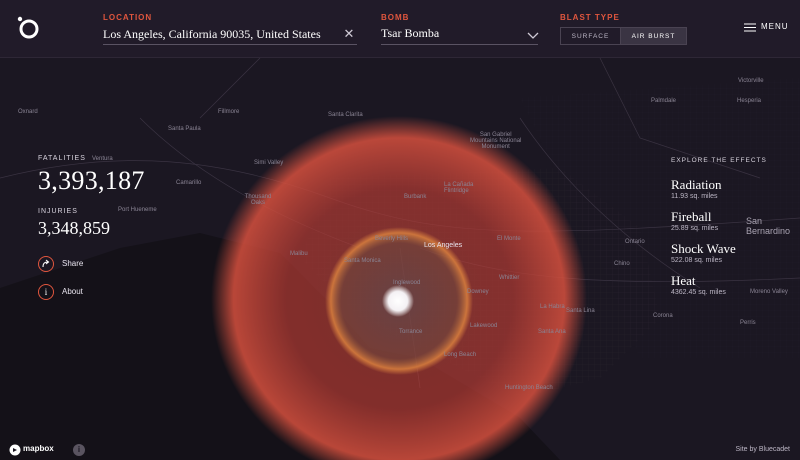 The height and width of the screenshot is (460, 800). I want to click on effect-shock-wave: Shock Wave 522.08 sq. miles, so click(719, 253).